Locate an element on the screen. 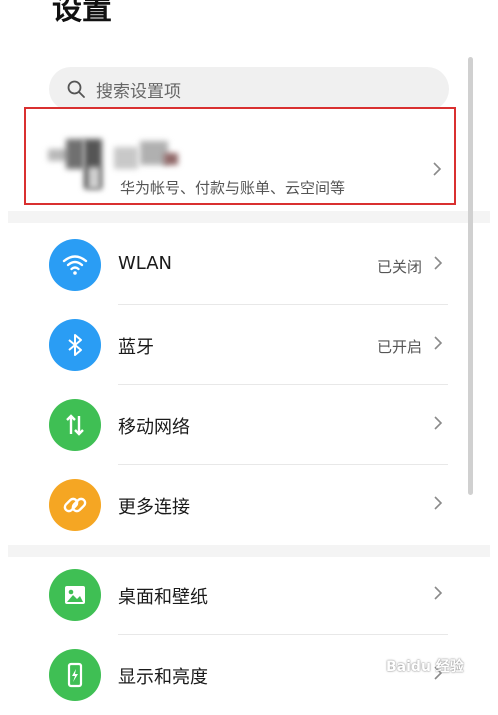 The width and height of the screenshot is (498, 715). page-title: 设置 is located at coordinates (82, 13).